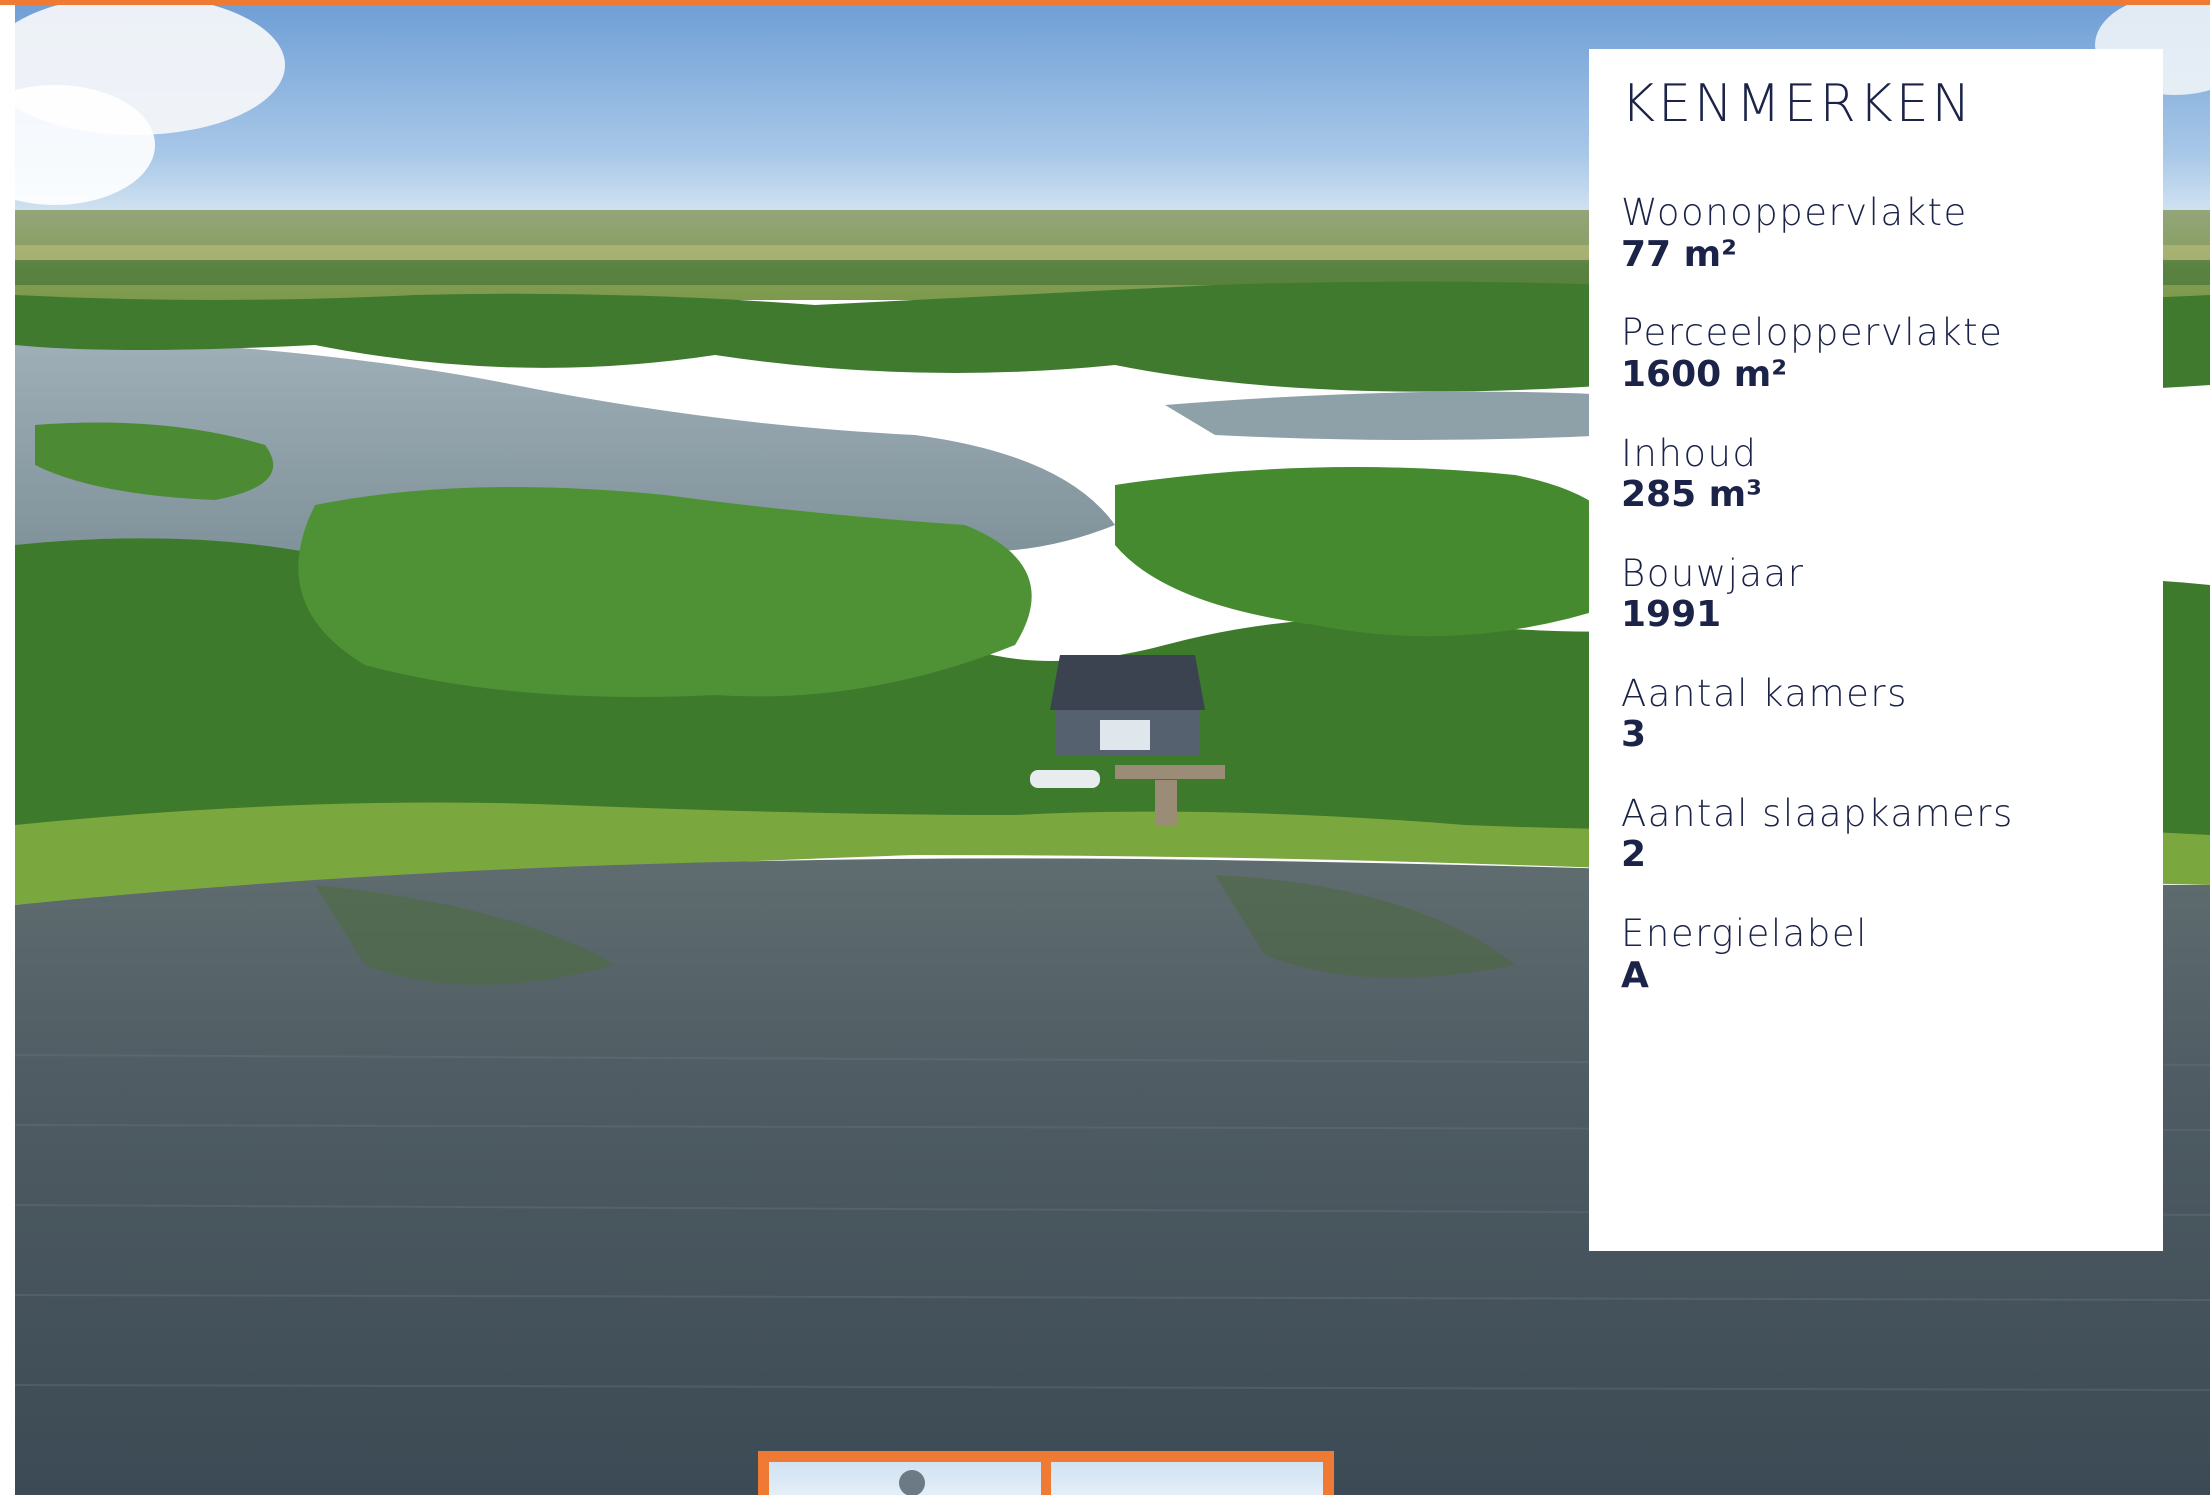 The height and width of the screenshot is (1495, 2210). I want to click on thumbnail-strip, so click(1046, 1473).